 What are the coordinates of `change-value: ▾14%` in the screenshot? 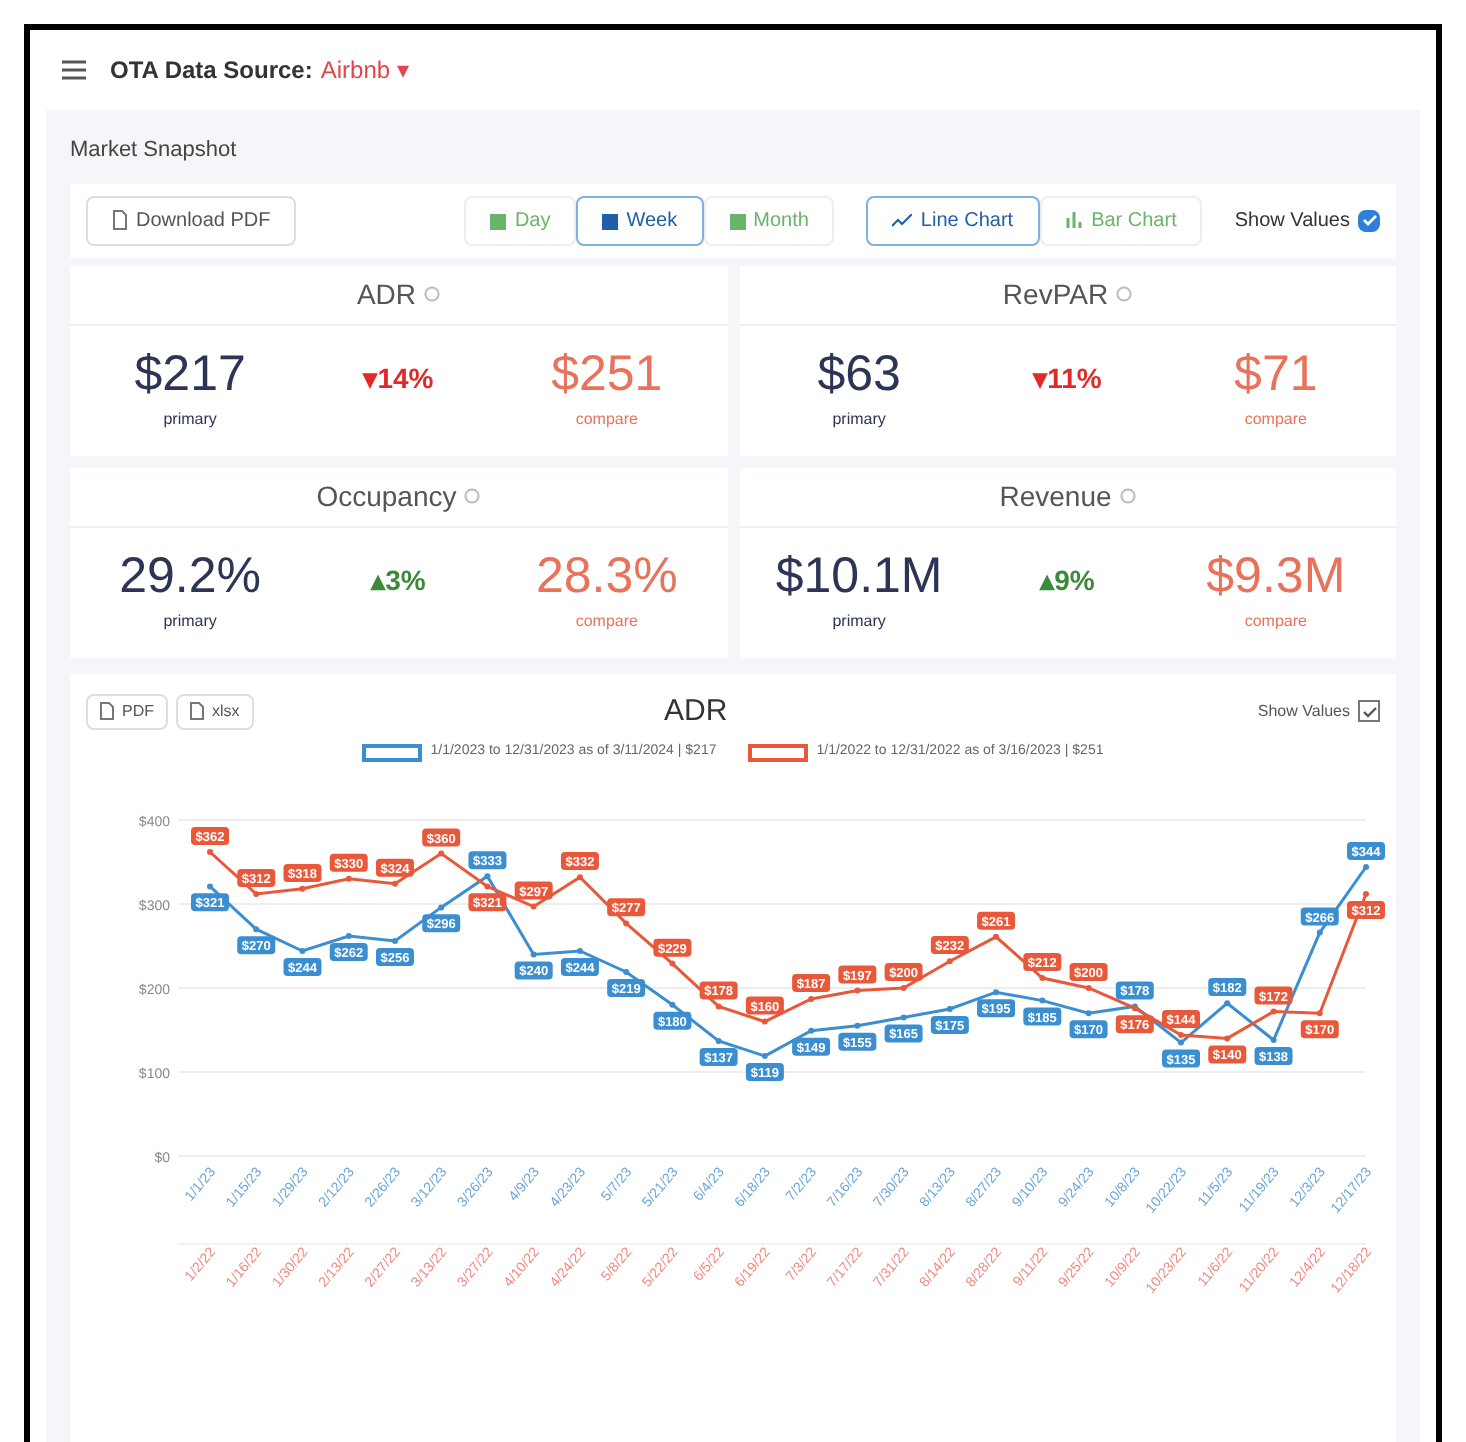 It's located at (398, 378).